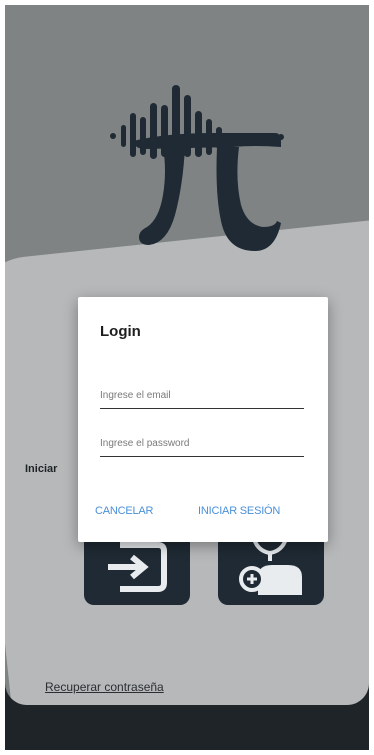  Describe the element at coordinates (202, 443) in the screenshot. I see `password-input` at that location.